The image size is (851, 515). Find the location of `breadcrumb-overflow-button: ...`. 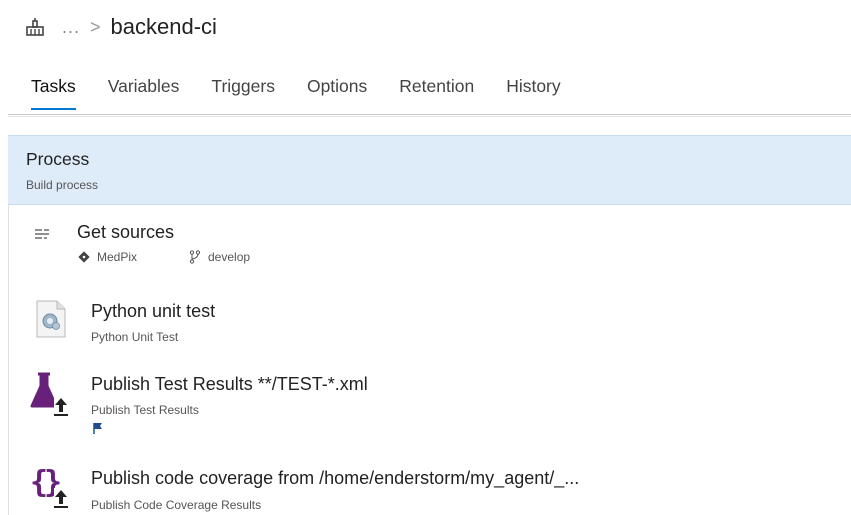

breadcrumb-overflow-button: ... is located at coordinates (71, 27).